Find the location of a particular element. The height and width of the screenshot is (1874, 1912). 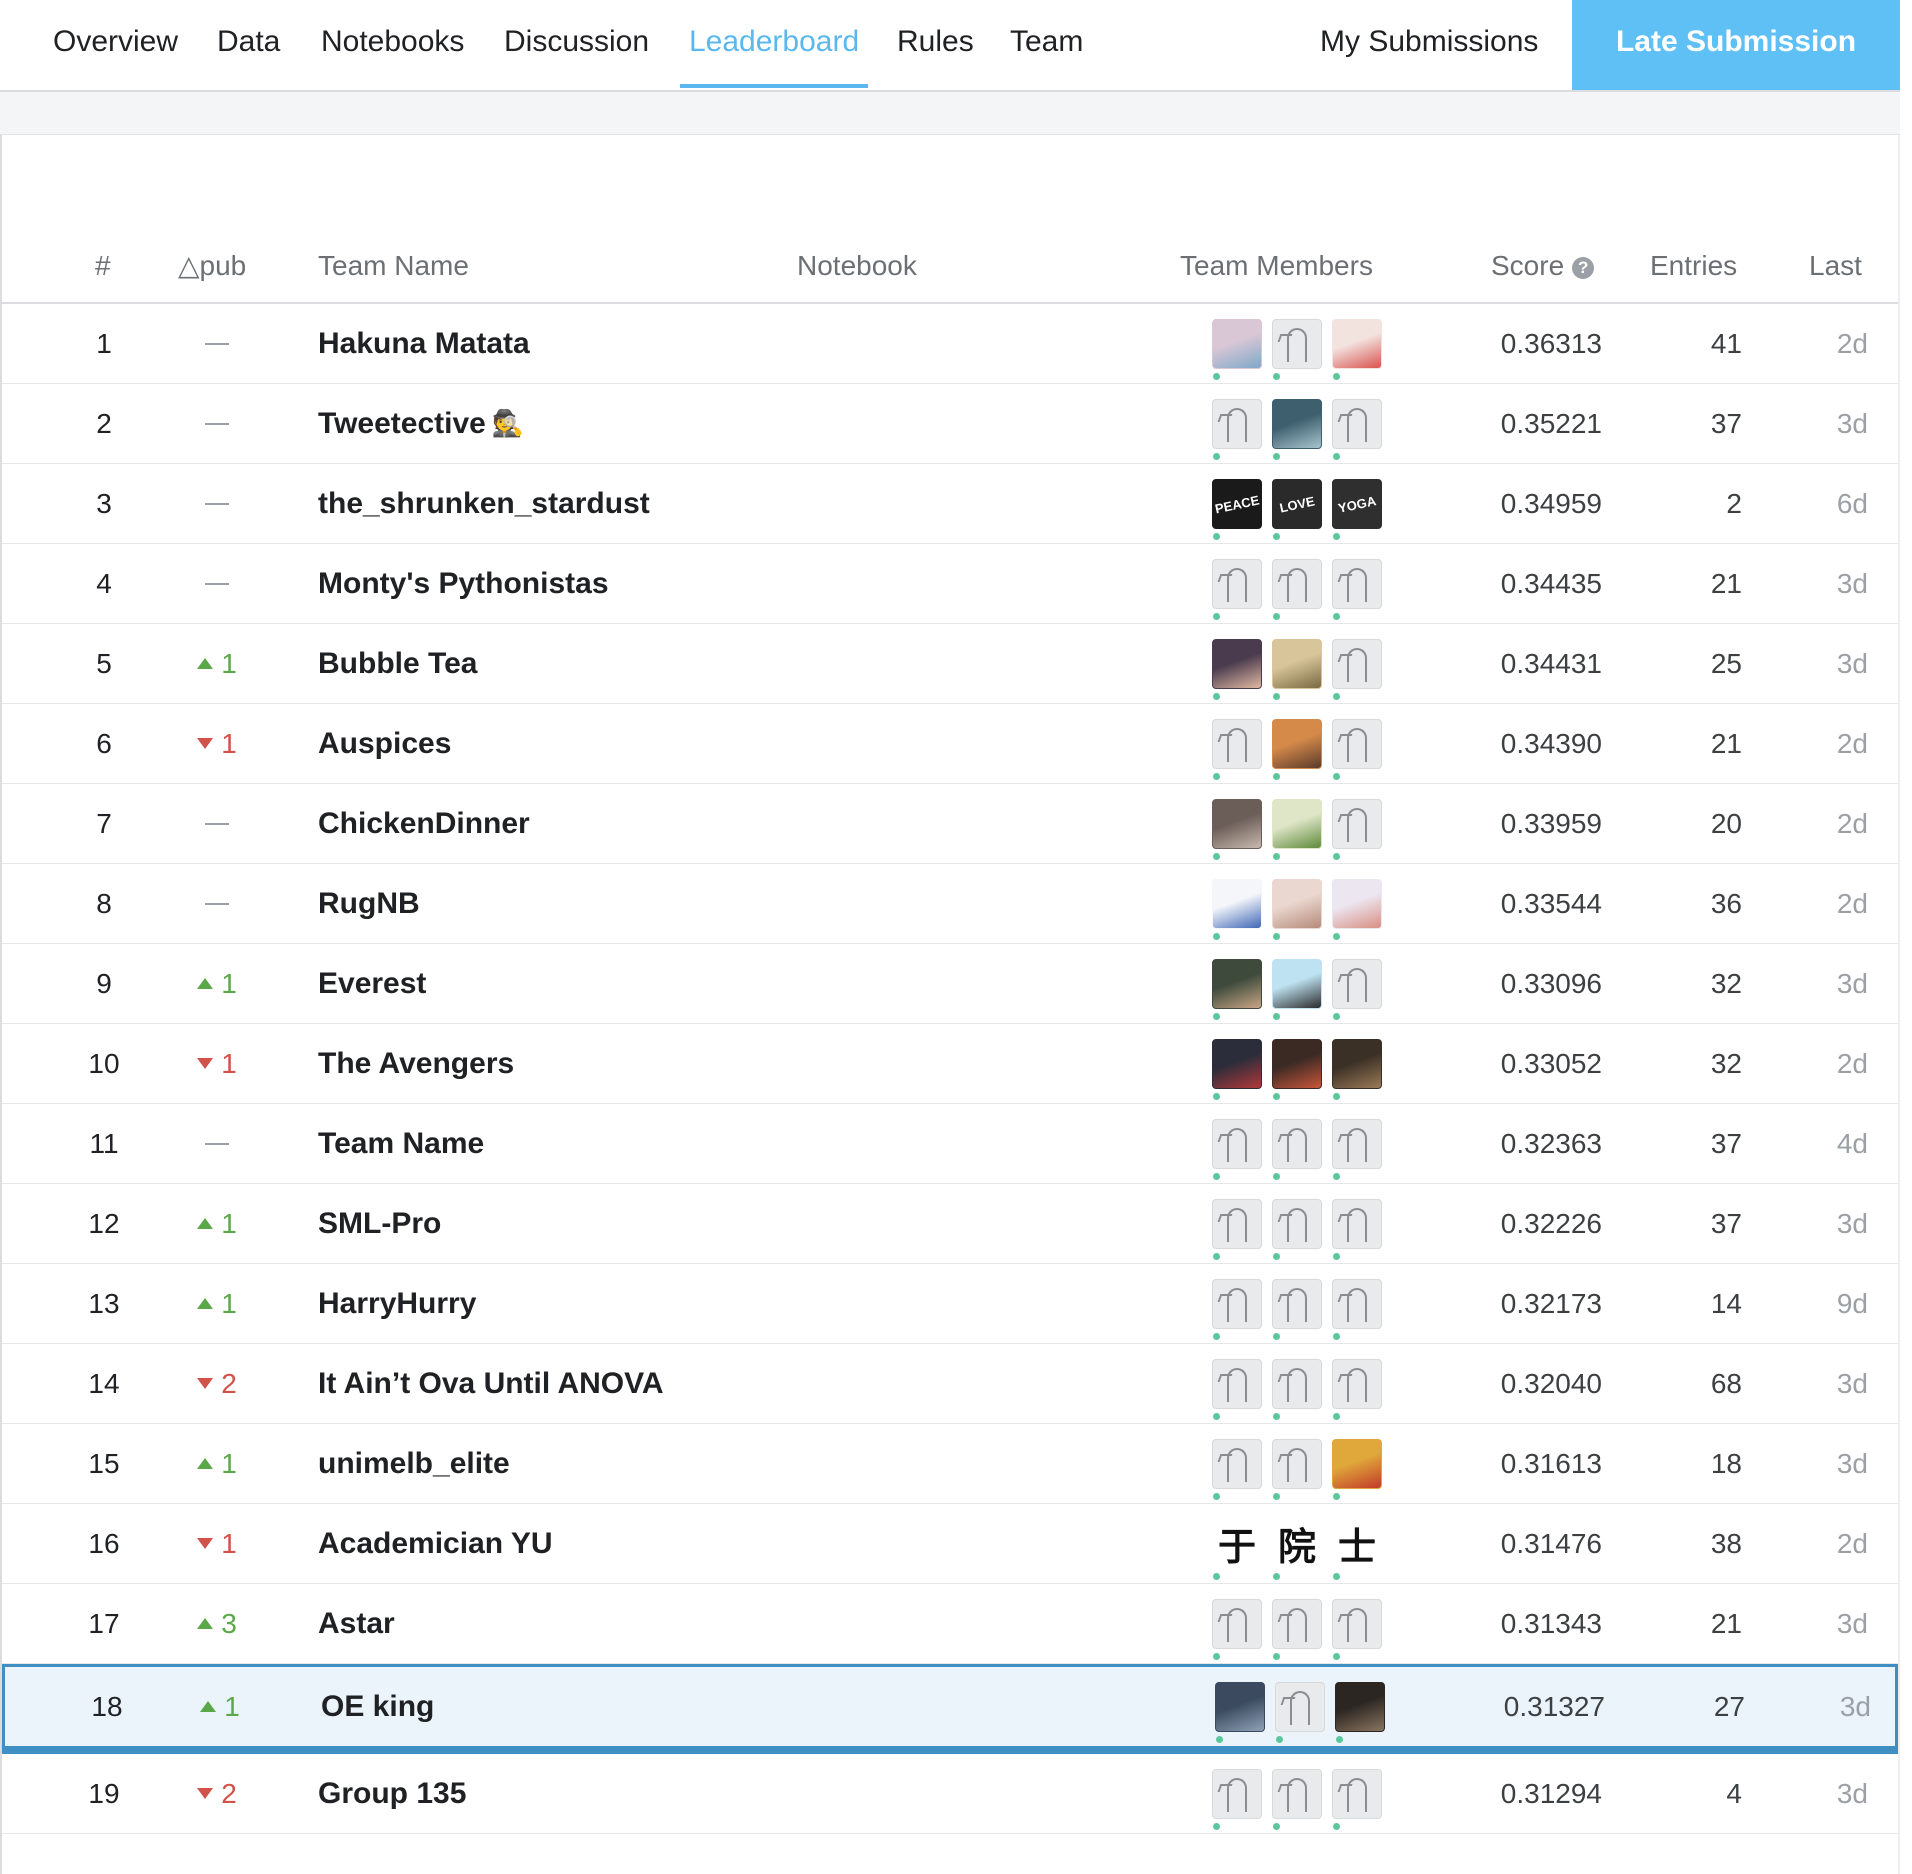

team-name-cell: It Ain’t Ova Until ANOVA is located at coordinates (668, 1383).